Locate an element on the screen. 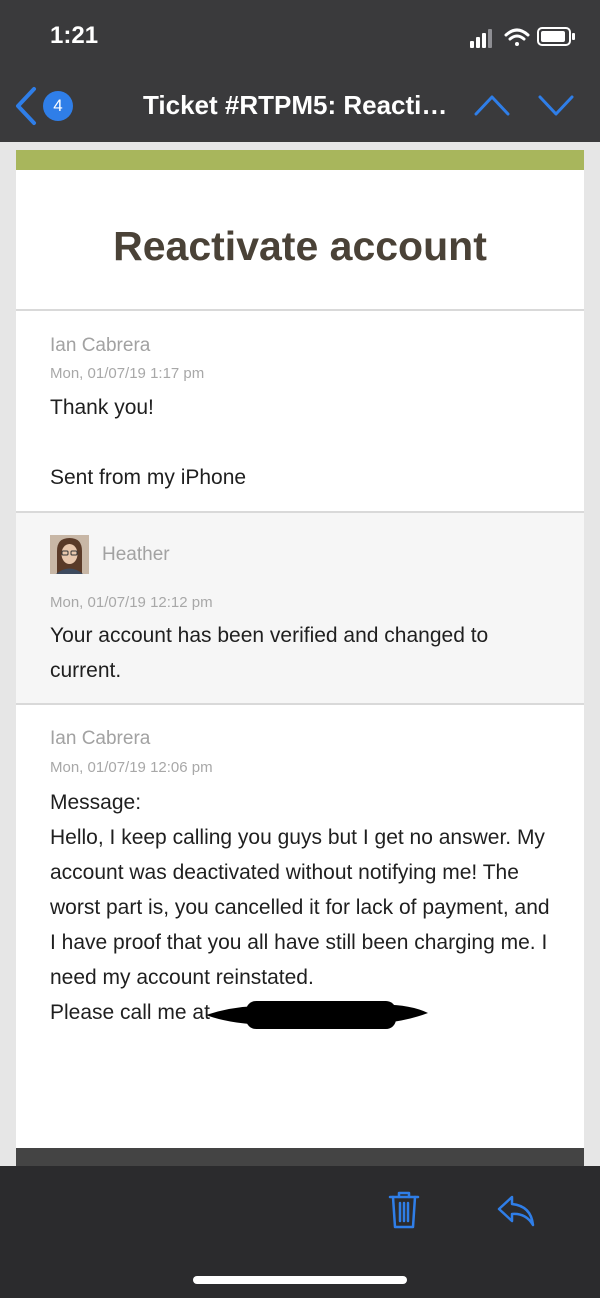 The height and width of the screenshot is (1298, 600). message-date: Mon, 01/07/19 1:17 pm is located at coordinates (127, 373).